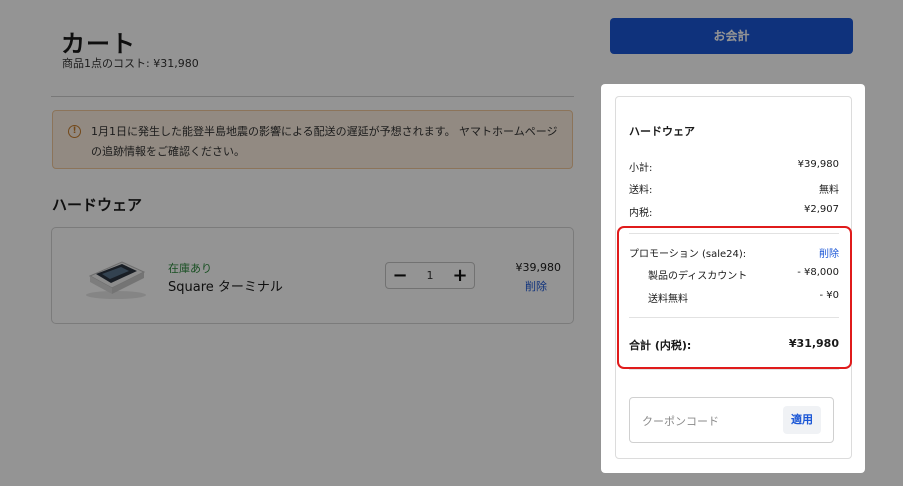 The width and height of the screenshot is (903, 486). Describe the element at coordinates (536, 286) in the screenshot. I see `remove-item-link: 削除` at that location.